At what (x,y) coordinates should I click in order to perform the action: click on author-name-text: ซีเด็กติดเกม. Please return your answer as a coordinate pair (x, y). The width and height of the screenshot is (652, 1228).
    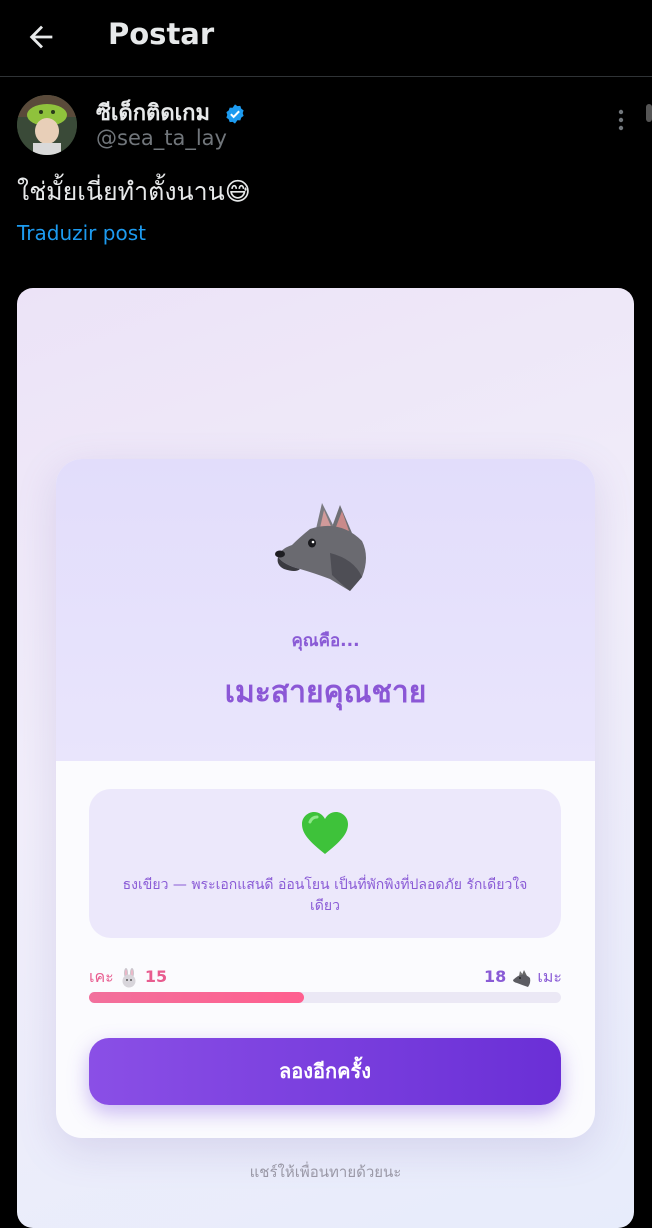
    Looking at the image, I should click on (153, 113).